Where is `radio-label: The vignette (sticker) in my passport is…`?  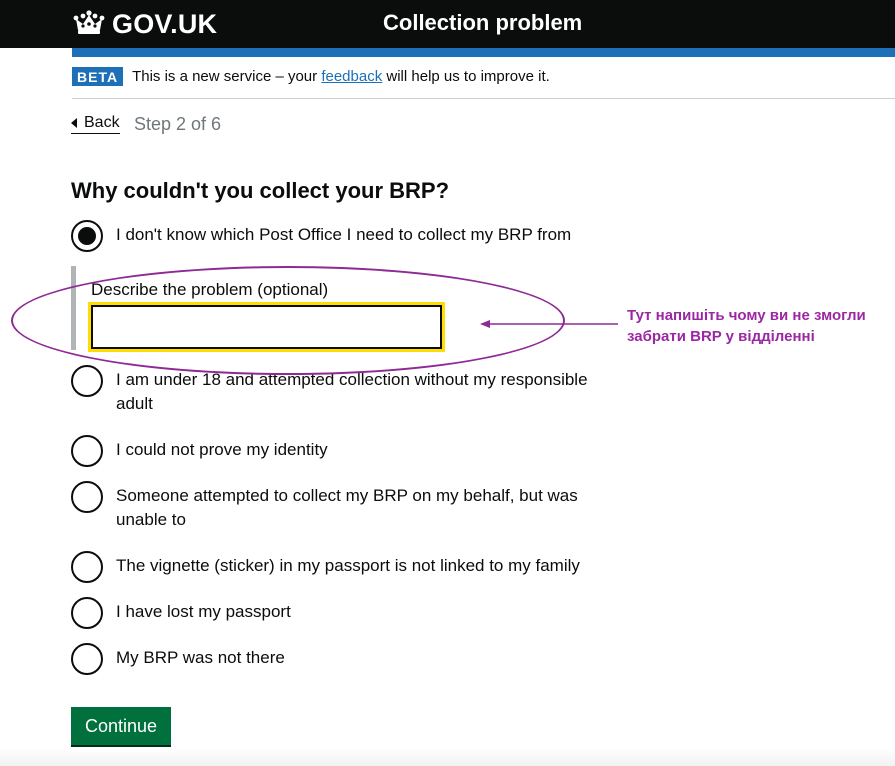 radio-label: The vignette (sticker) in my passport is… is located at coordinates (348, 565).